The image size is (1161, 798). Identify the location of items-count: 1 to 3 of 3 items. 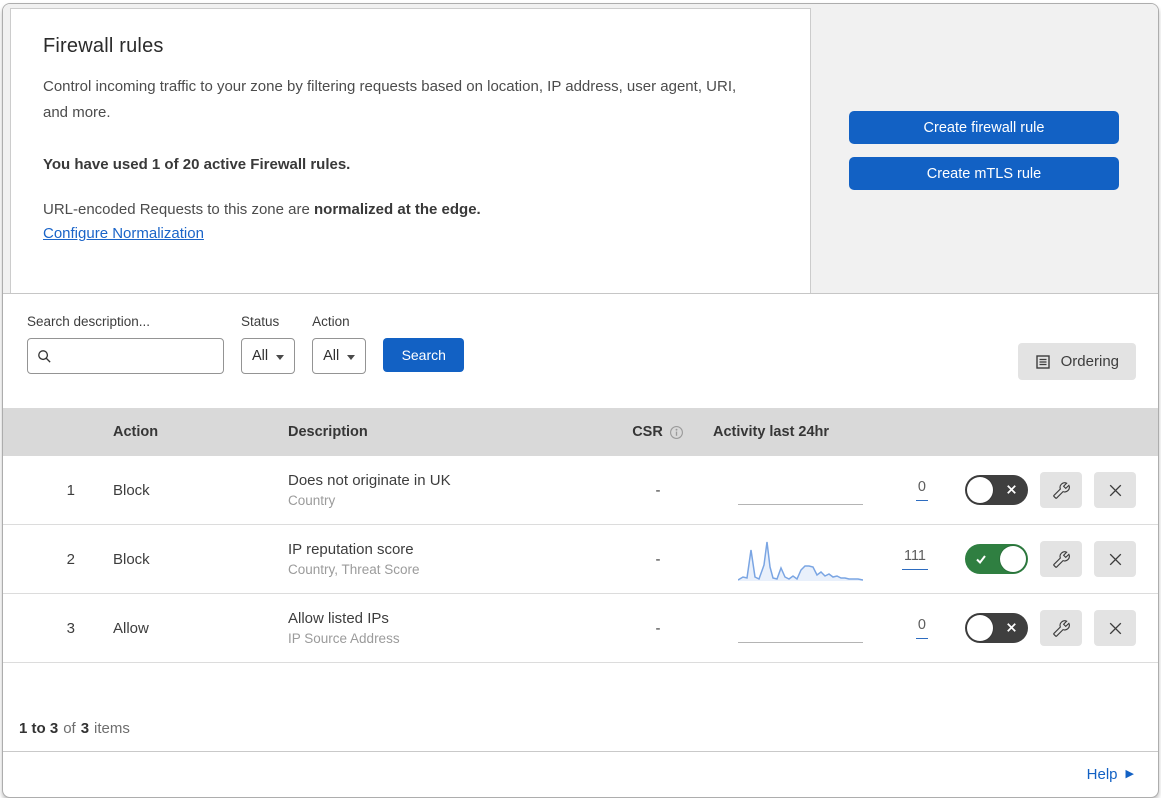
(74, 728).